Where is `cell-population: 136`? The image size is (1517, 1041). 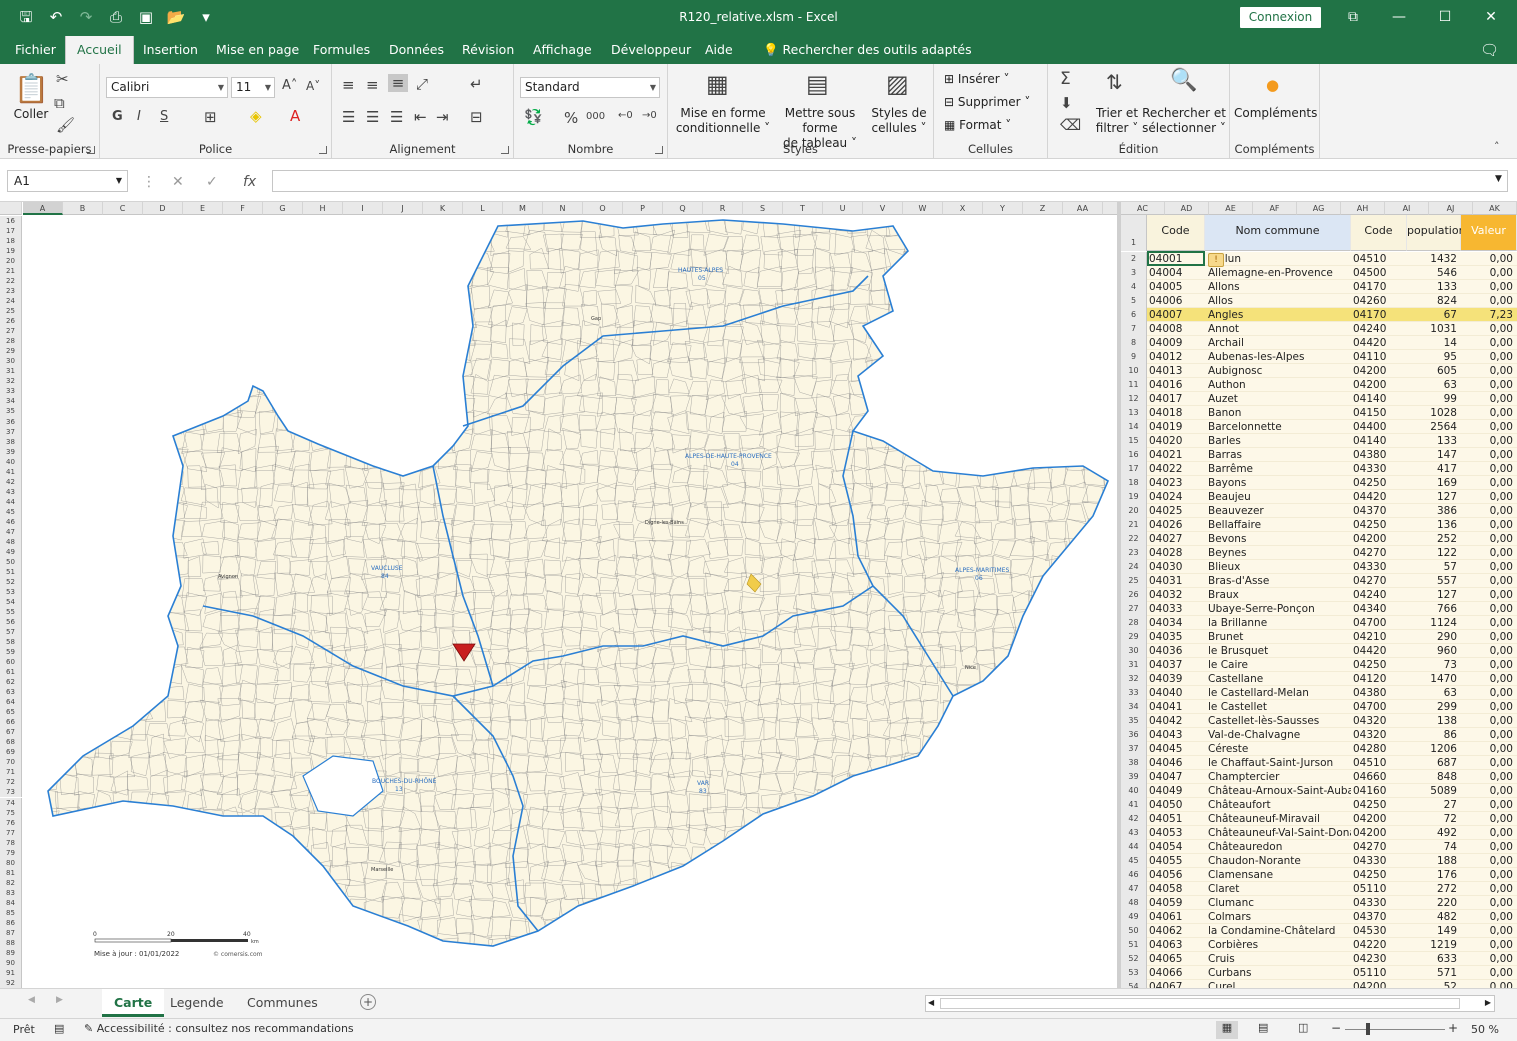
cell-population: 136 is located at coordinates (1433, 525).